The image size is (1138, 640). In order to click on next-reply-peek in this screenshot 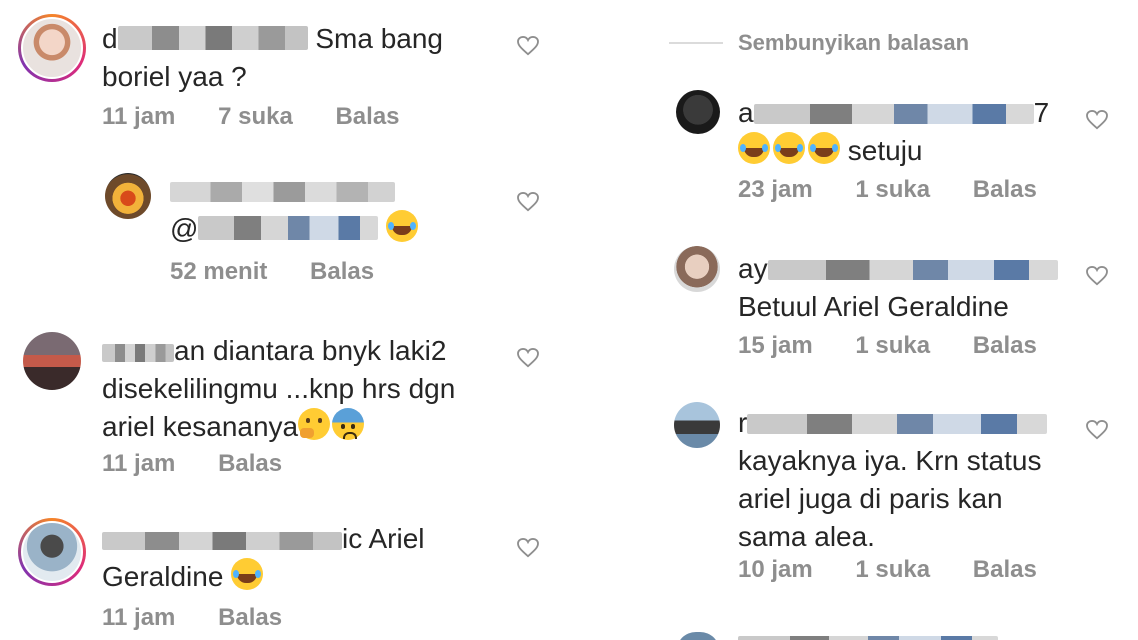, I will do `click(851, 636)`.